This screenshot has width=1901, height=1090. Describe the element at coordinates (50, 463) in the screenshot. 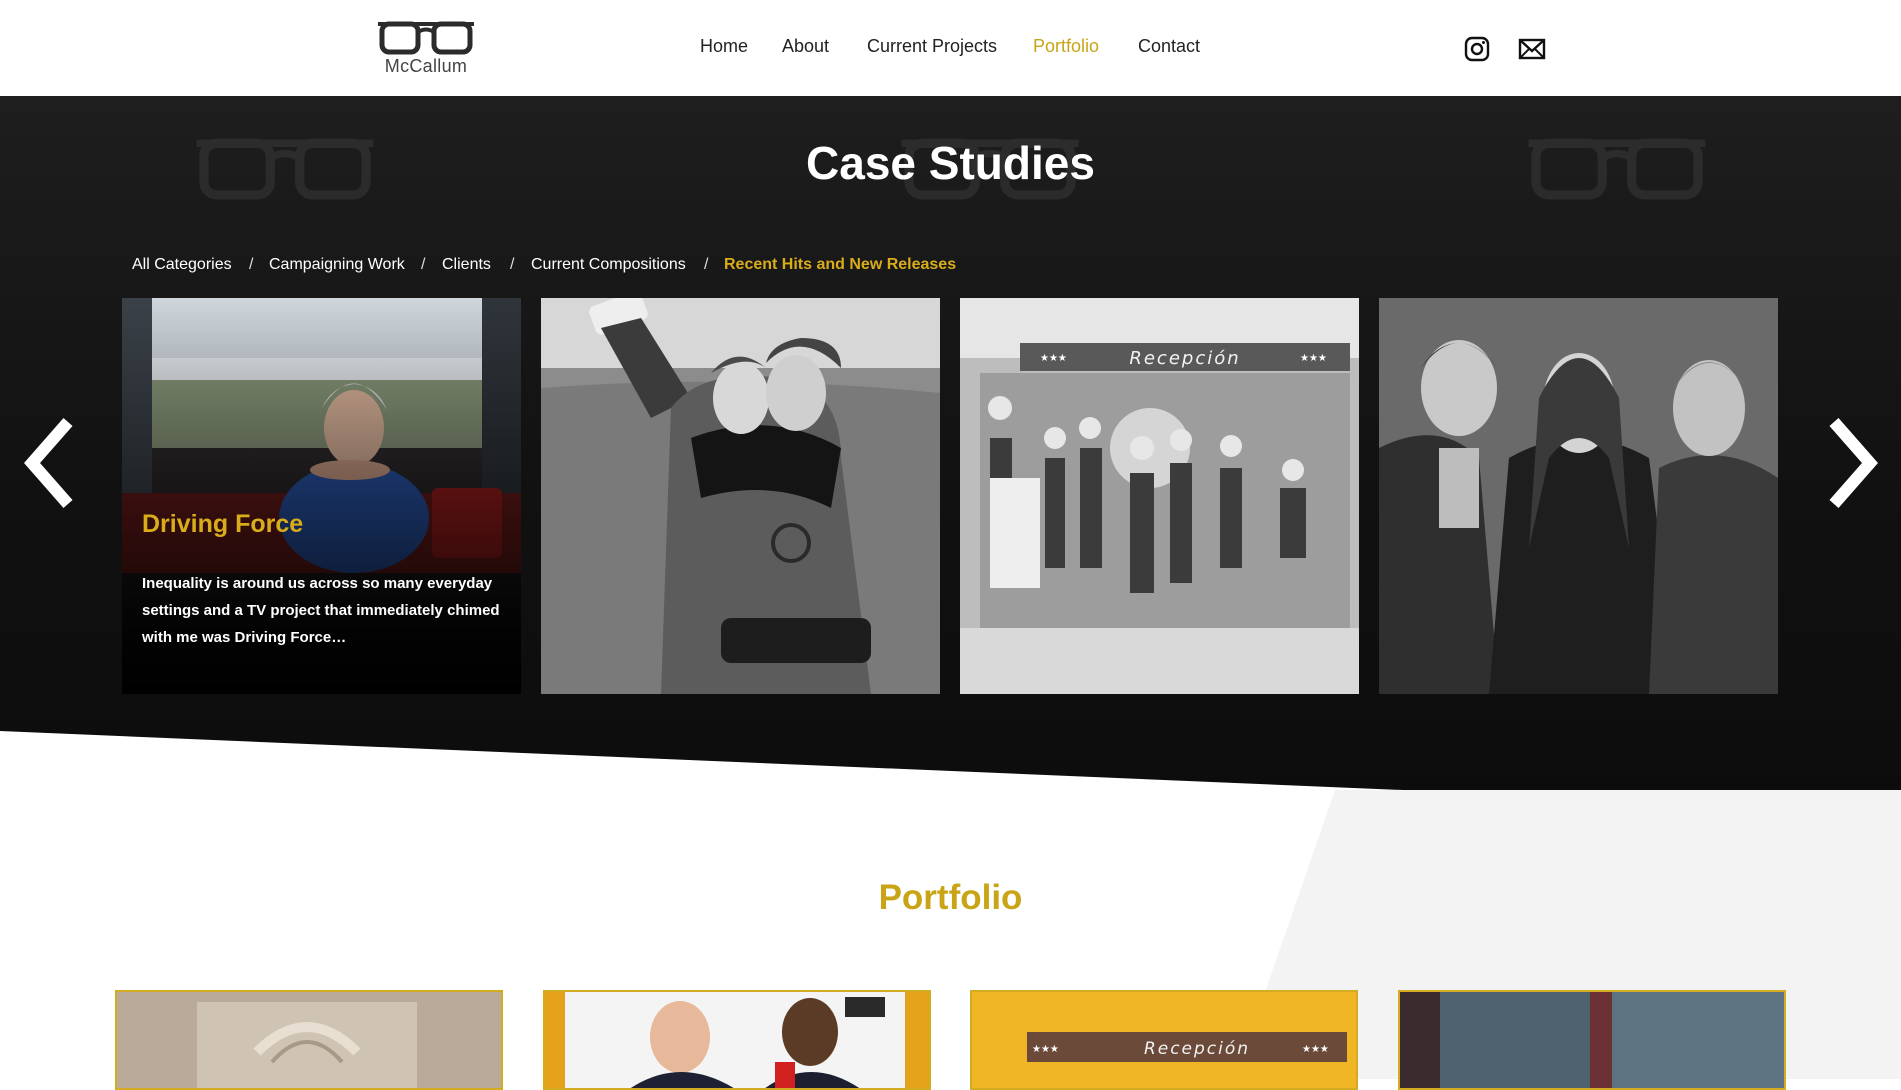

I see `chevron-left-icon` at that location.